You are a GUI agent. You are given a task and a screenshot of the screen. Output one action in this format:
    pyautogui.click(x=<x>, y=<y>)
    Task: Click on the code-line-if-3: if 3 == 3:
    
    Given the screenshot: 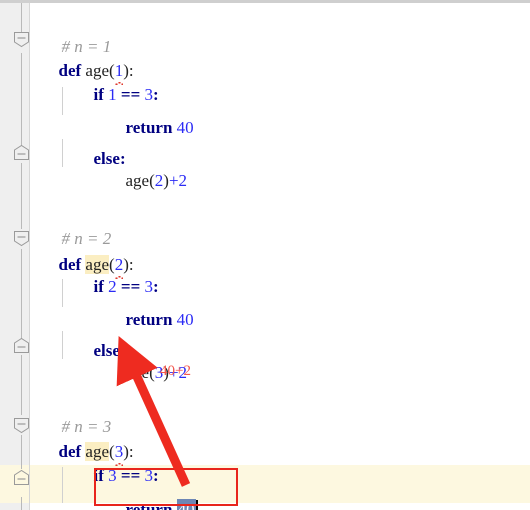 What is the action you would take?
    pyautogui.click(x=113, y=462)
    